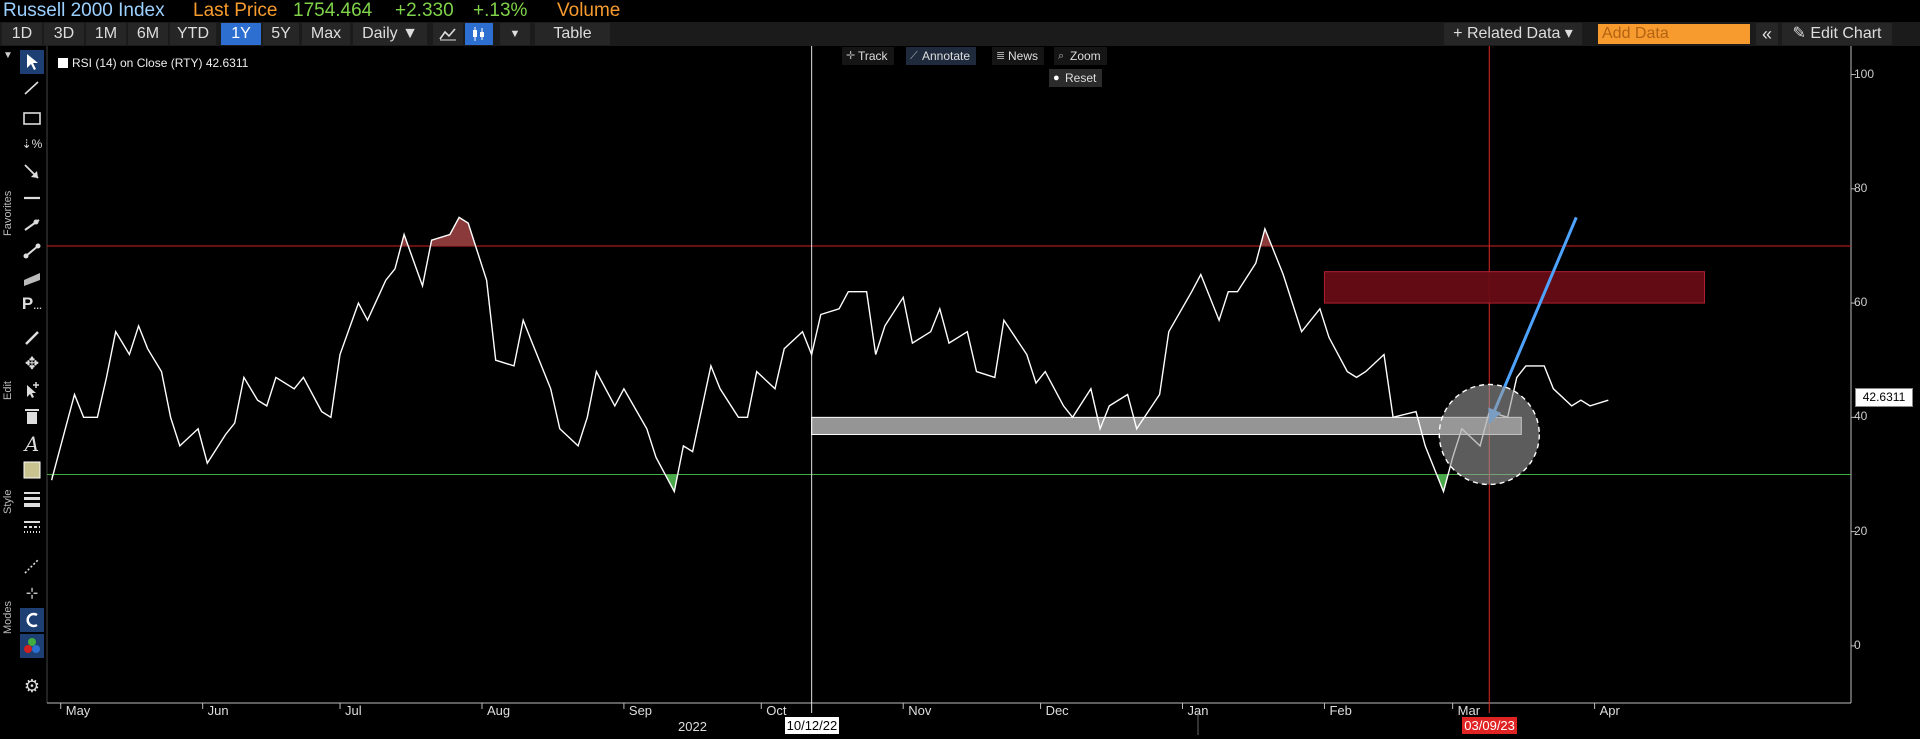  Describe the element at coordinates (63, 63) in the screenshot. I see `series-swatch` at that location.